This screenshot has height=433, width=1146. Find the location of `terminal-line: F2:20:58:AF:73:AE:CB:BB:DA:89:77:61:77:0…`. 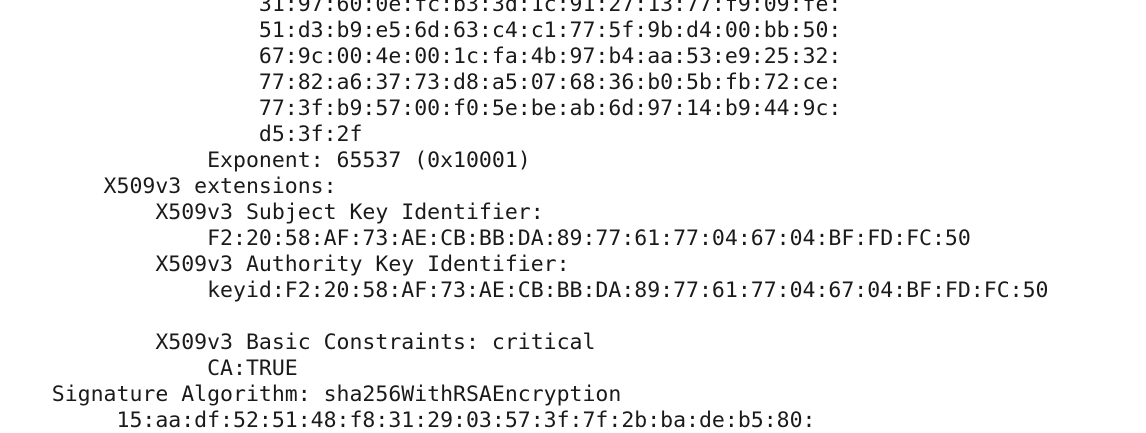

terminal-line: F2:20:58:AF:73:AE:CB:BB:DA:89:77:61:77:0… is located at coordinates (485, 238).